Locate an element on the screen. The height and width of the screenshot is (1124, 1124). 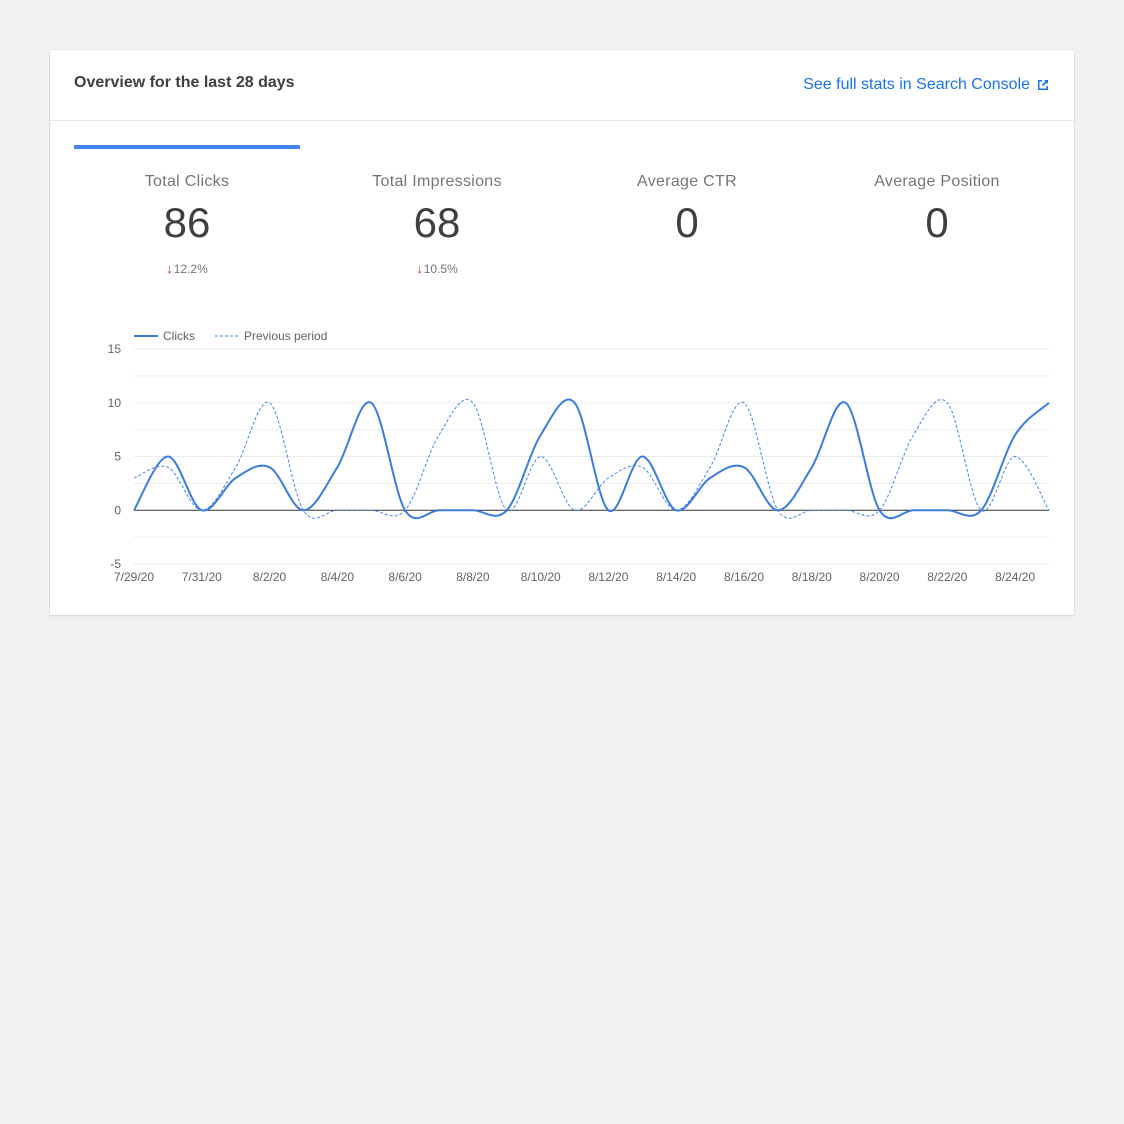
y-tick-label: 10 is located at coordinates (115, 403).